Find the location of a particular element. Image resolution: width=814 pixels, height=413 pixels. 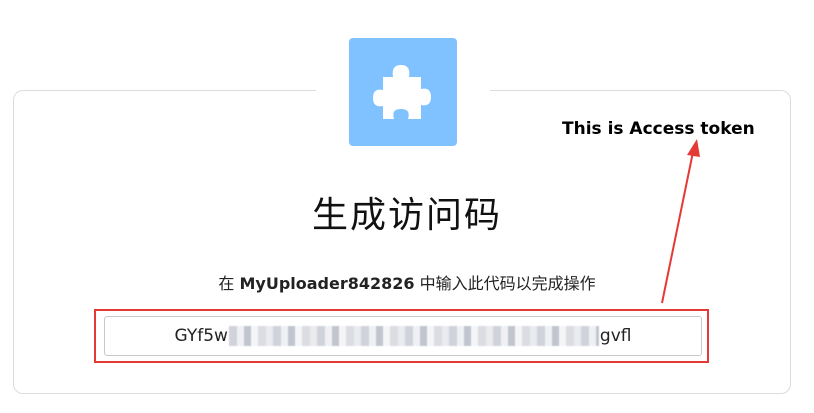

annotation-label: This is Access token is located at coordinates (658, 129).